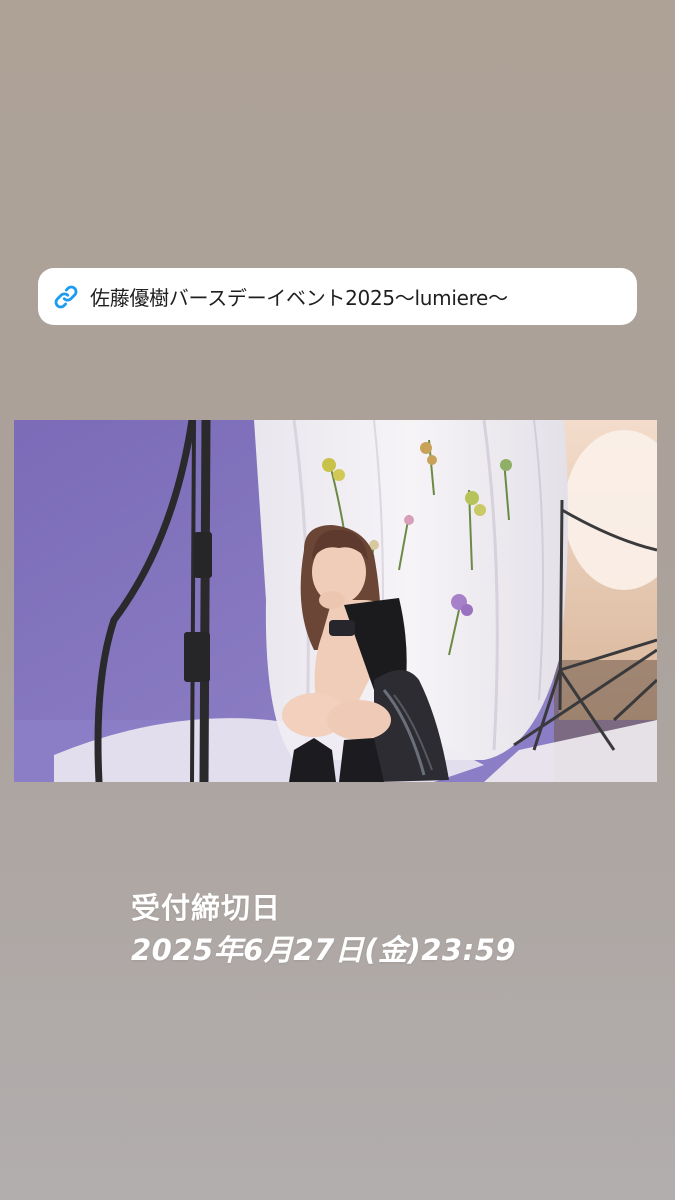  Describe the element at coordinates (66, 296) in the screenshot. I see `link-icon` at that location.